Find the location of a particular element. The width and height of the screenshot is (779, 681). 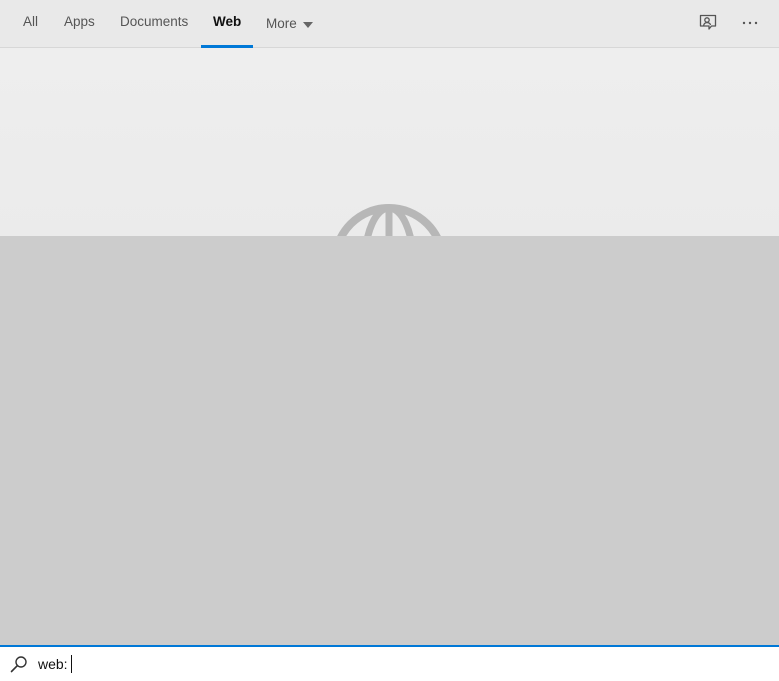

search-bar: web: is located at coordinates (389, 663).